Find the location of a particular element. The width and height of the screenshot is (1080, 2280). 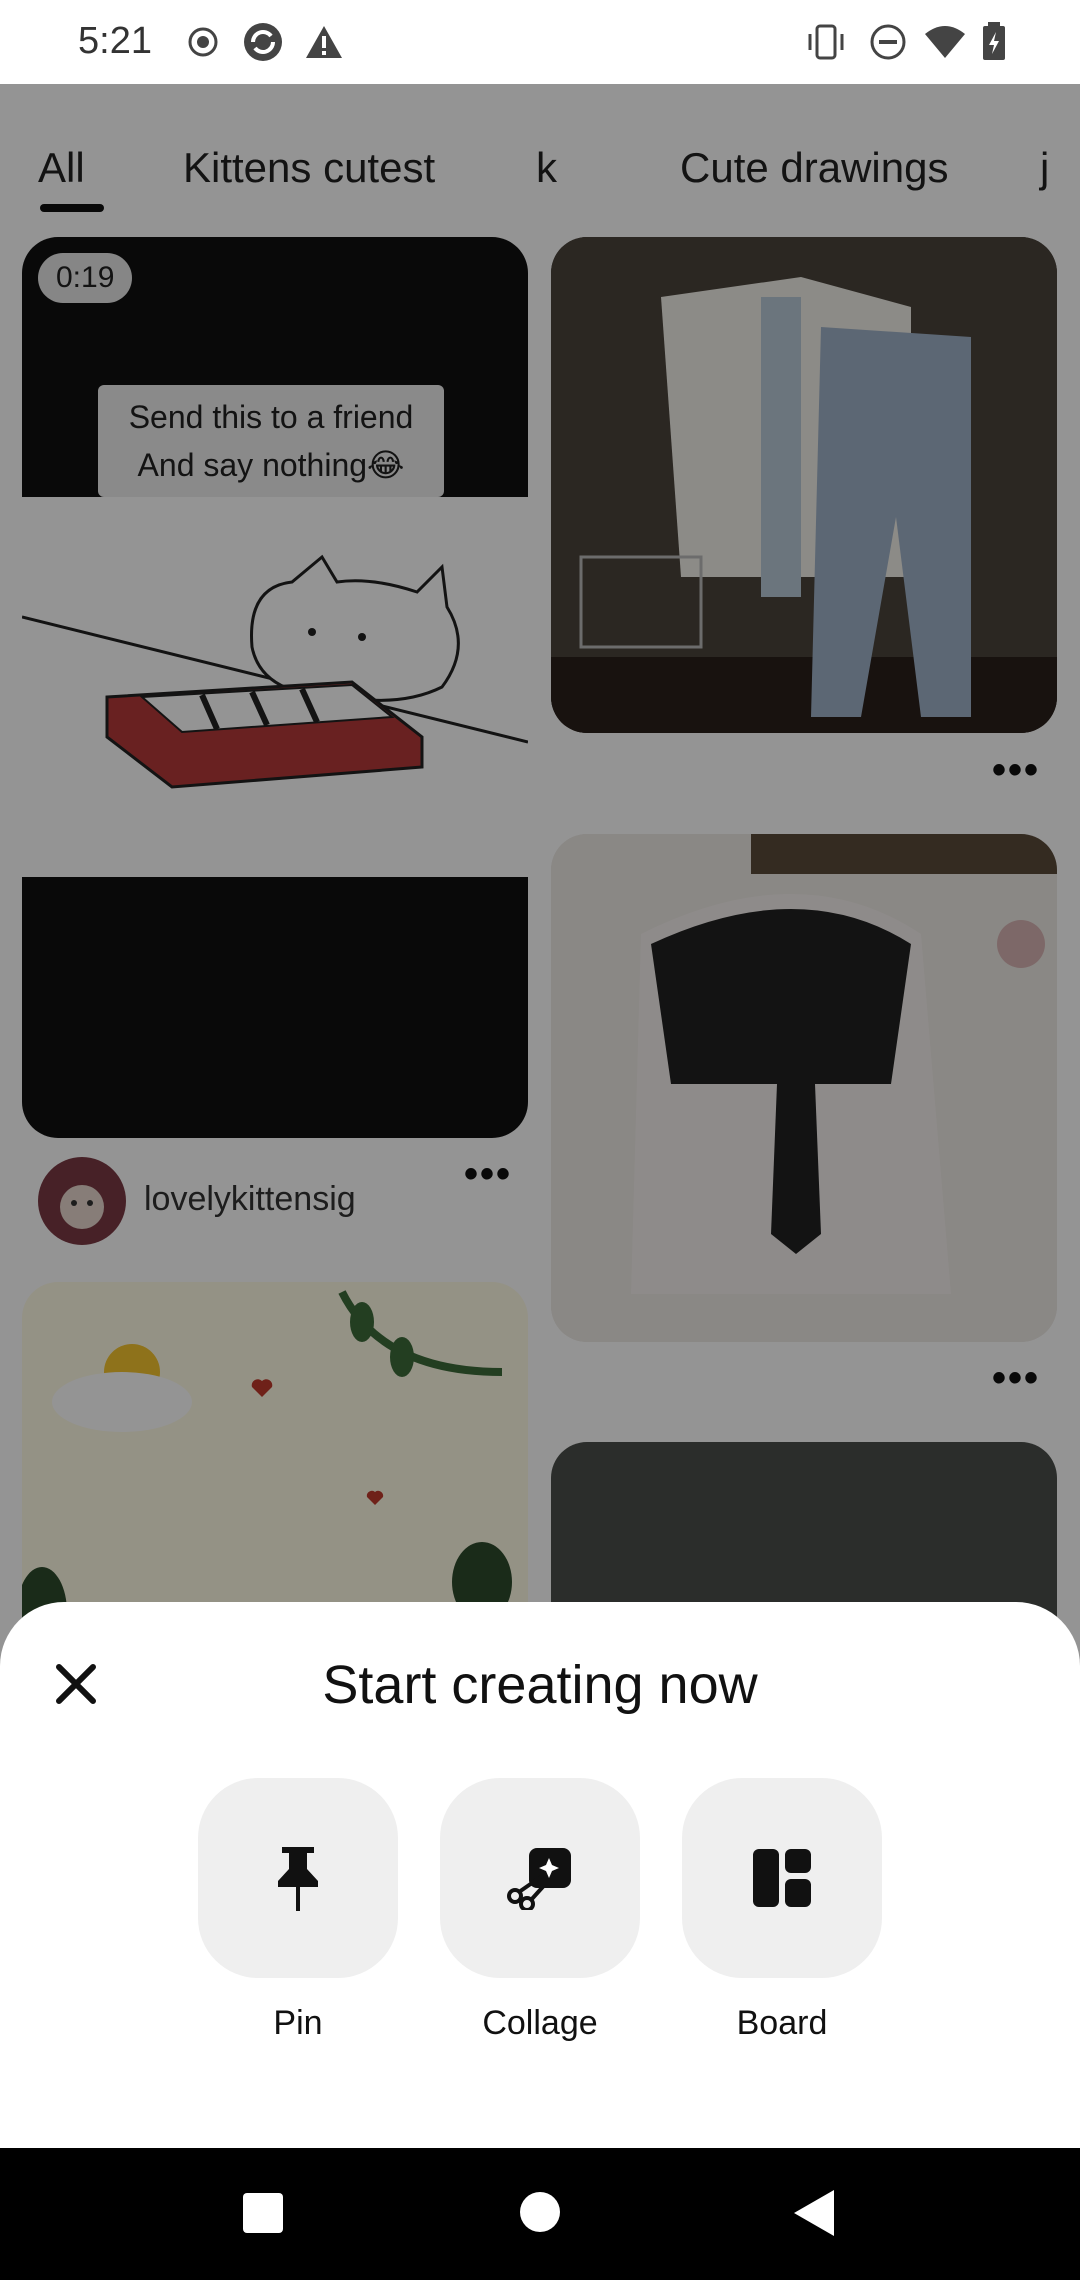

create-collage-label: Collage is located at coordinates (540, 2023).